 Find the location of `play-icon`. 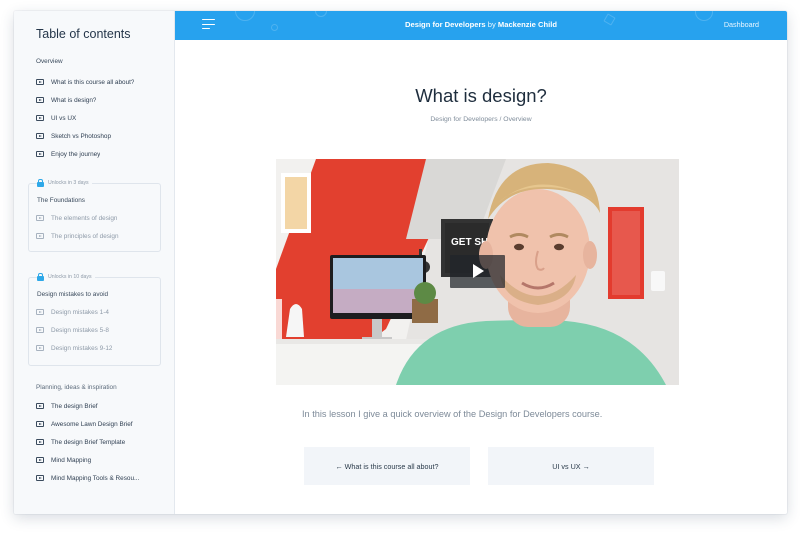

play-icon is located at coordinates (477, 271).